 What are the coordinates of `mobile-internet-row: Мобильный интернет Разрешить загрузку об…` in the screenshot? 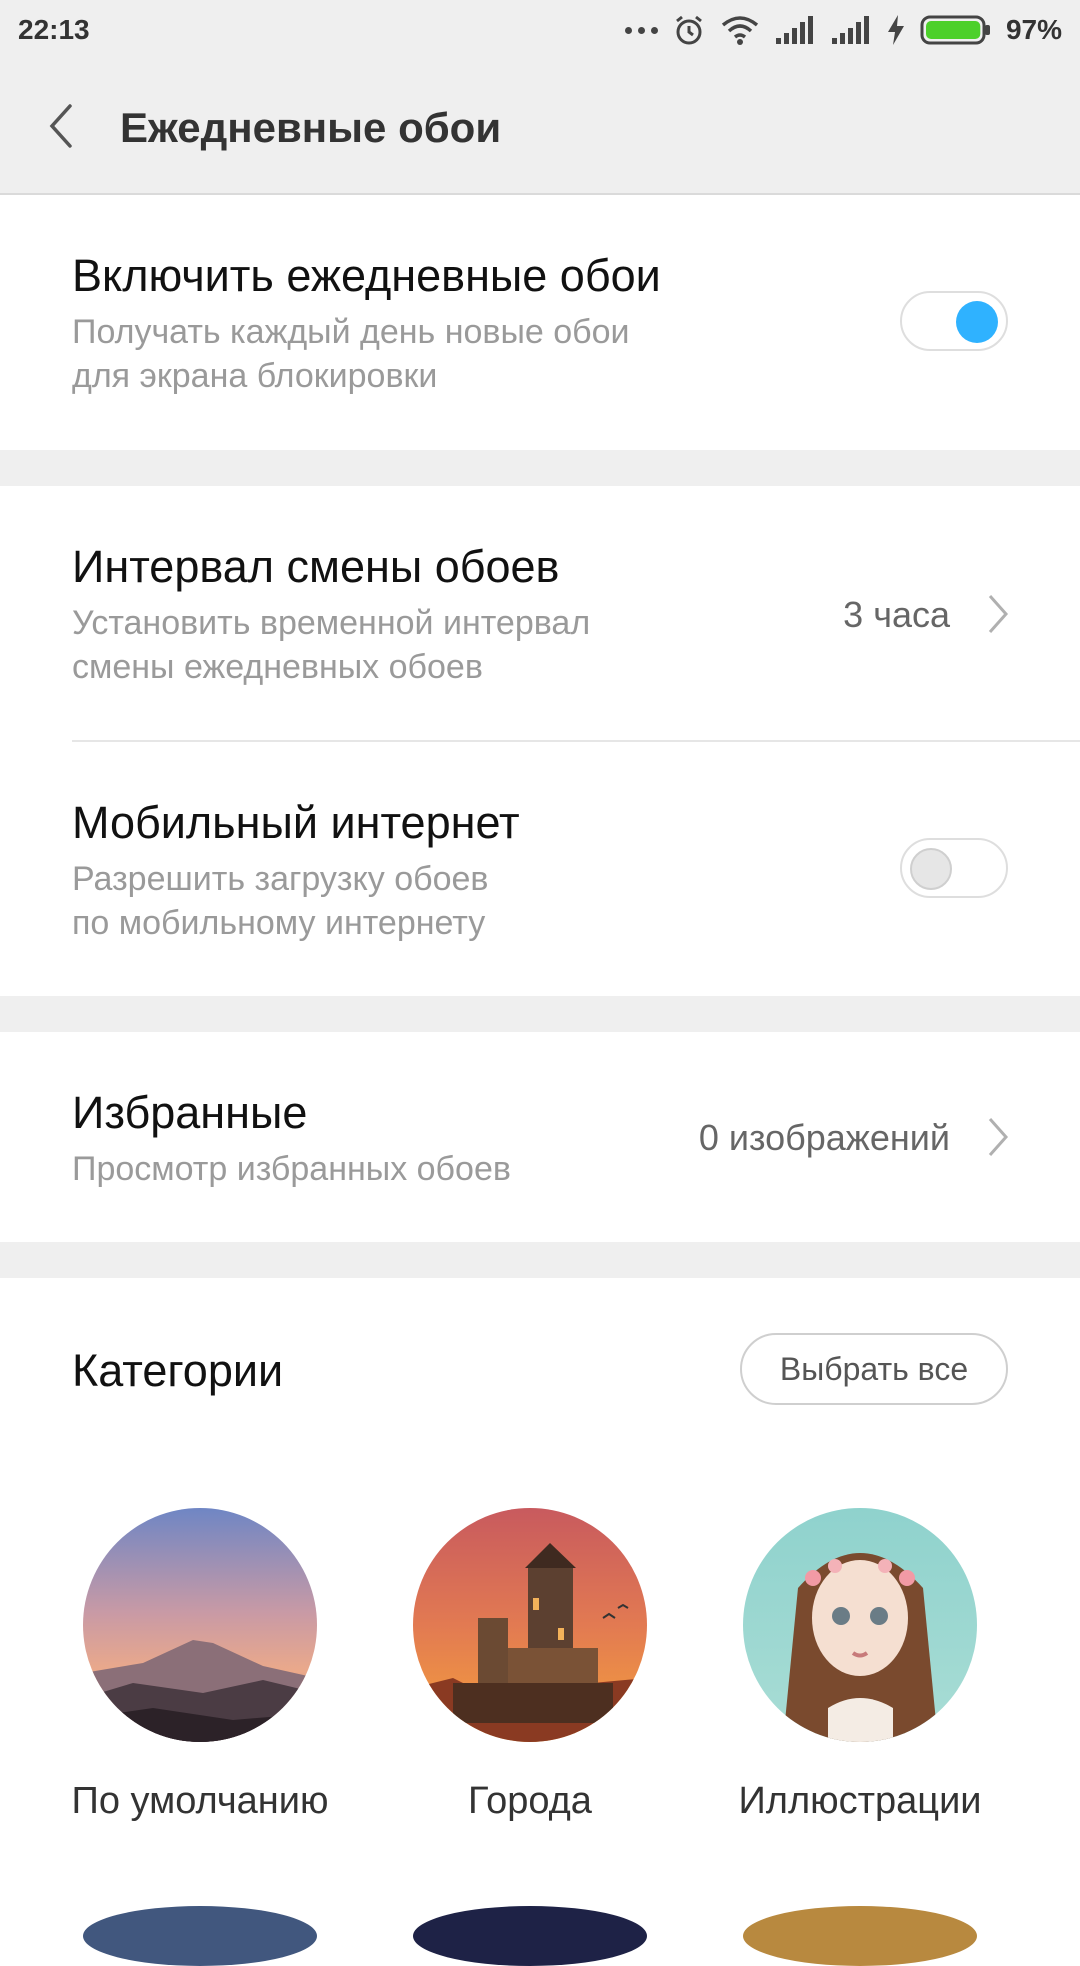 It's located at (540, 869).